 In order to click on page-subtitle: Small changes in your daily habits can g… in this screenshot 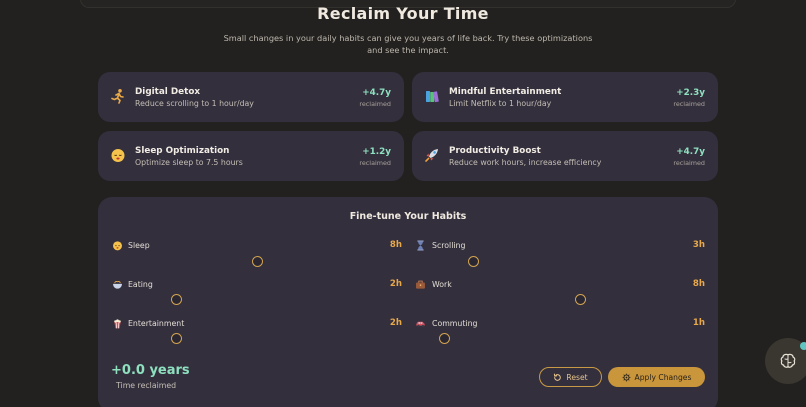, I will do `click(408, 44)`.